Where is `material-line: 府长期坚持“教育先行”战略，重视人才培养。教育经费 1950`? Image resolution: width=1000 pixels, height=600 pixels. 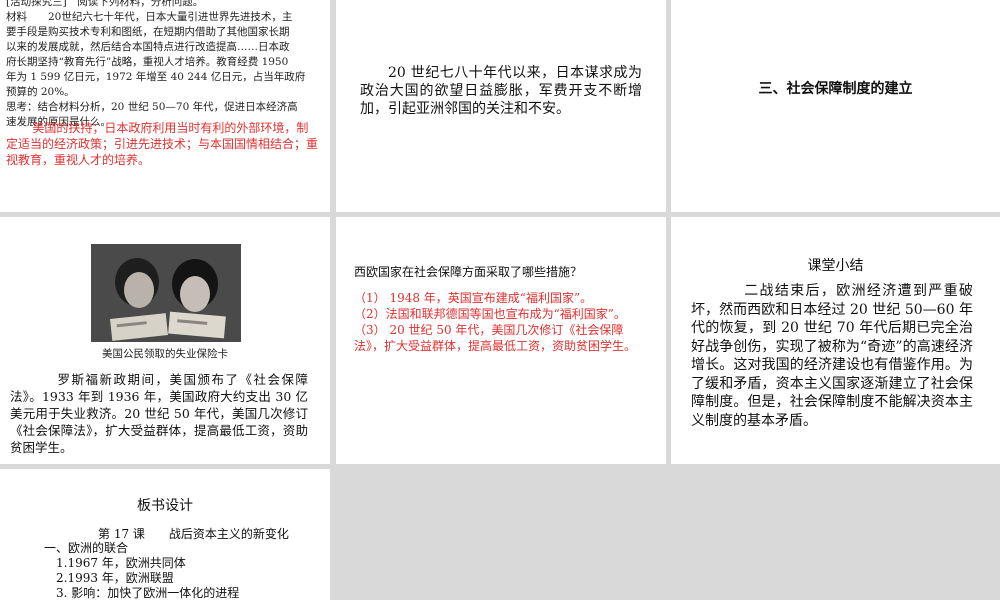
material-line: 府长期坚持“教育先行”战略，重视人才培养。教育经费 1950 is located at coordinates (147, 62).